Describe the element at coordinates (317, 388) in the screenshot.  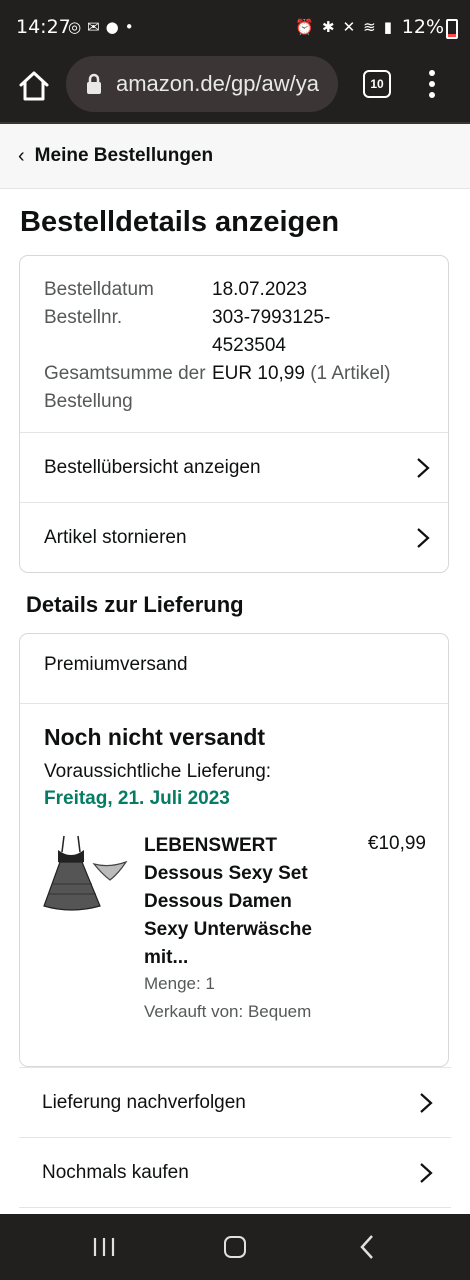
I see `order-total: EUR 10,99 (1 Artikel)` at that location.